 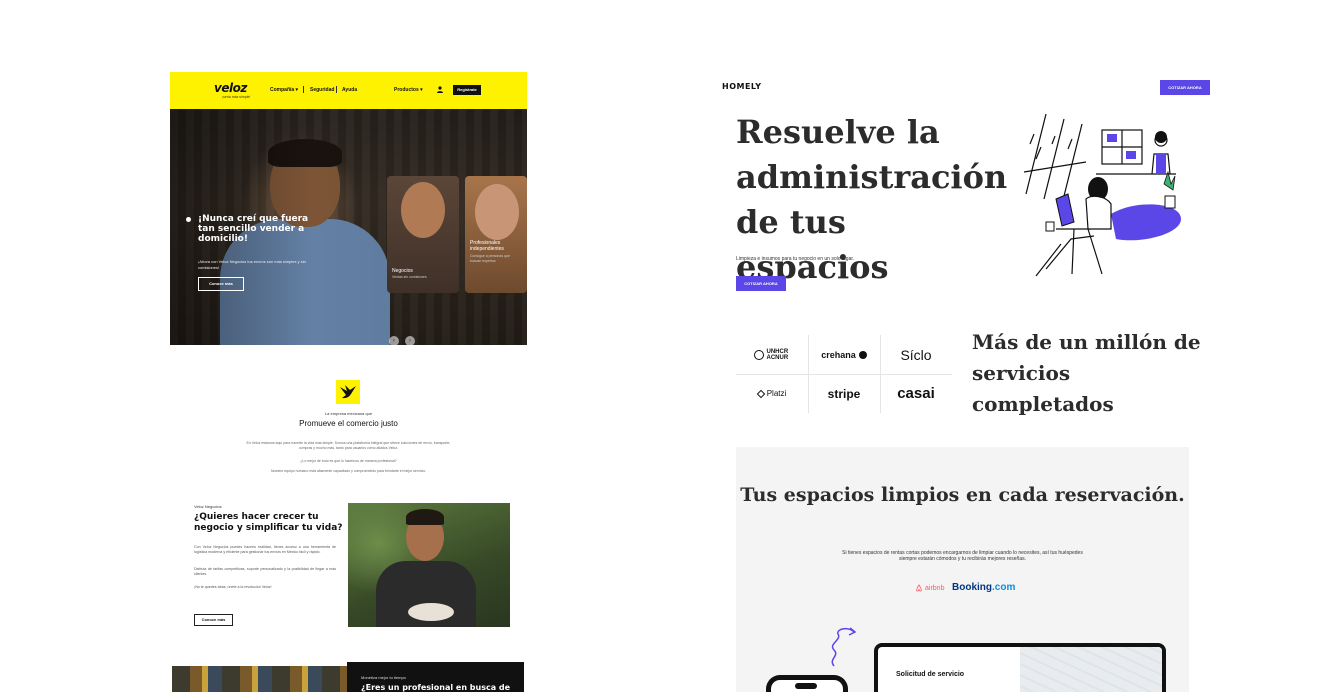 What do you see at coordinates (467, 90) in the screenshot?
I see `register-button: Registrate` at bounding box center [467, 90].